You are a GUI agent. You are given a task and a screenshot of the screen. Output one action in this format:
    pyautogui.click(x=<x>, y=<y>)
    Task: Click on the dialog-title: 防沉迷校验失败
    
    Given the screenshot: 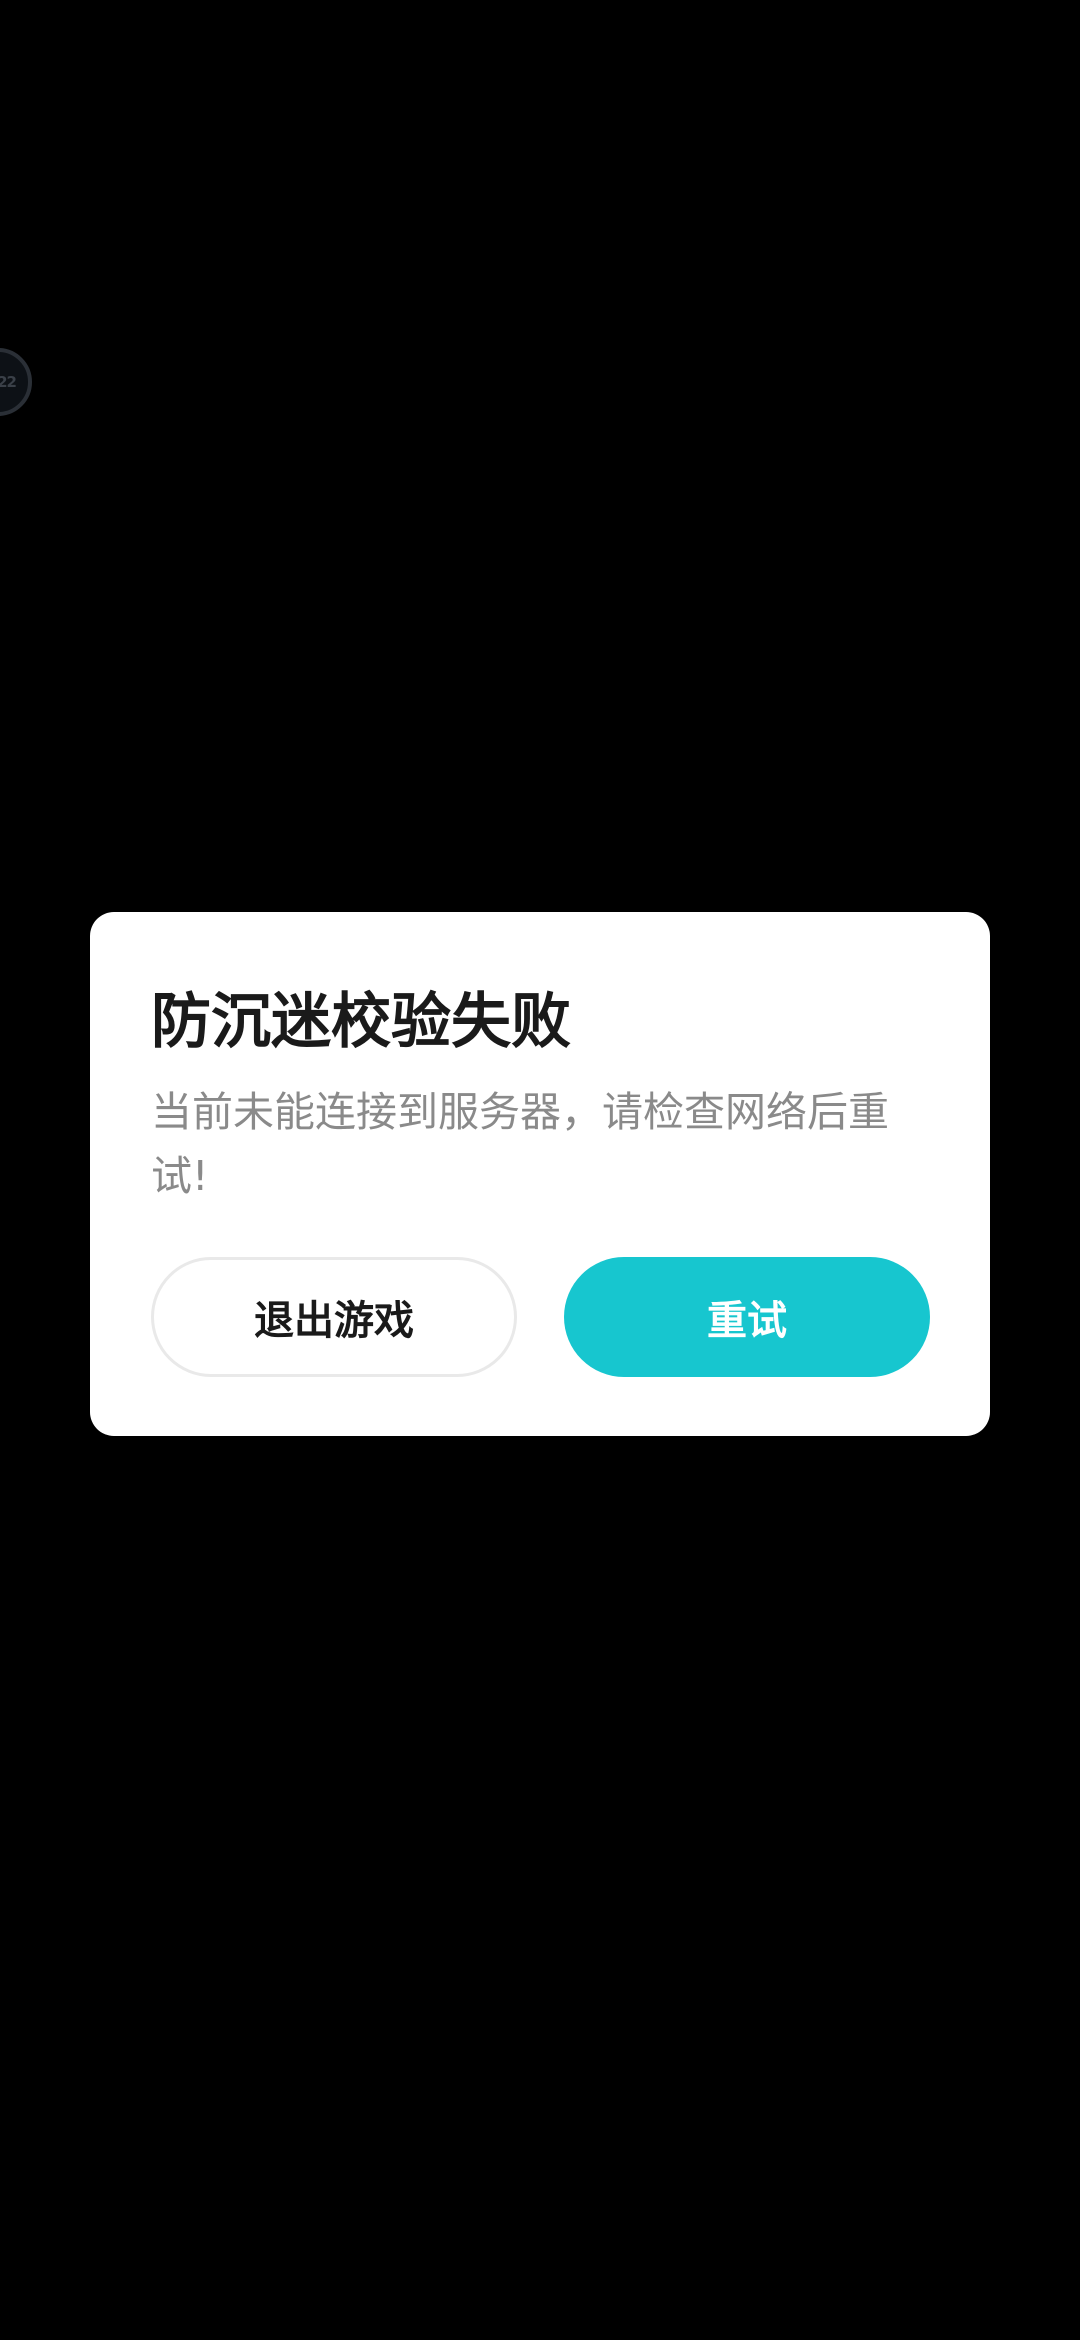 What is the action you would take?
    pyautogui.click(x=361, y=1022)
    